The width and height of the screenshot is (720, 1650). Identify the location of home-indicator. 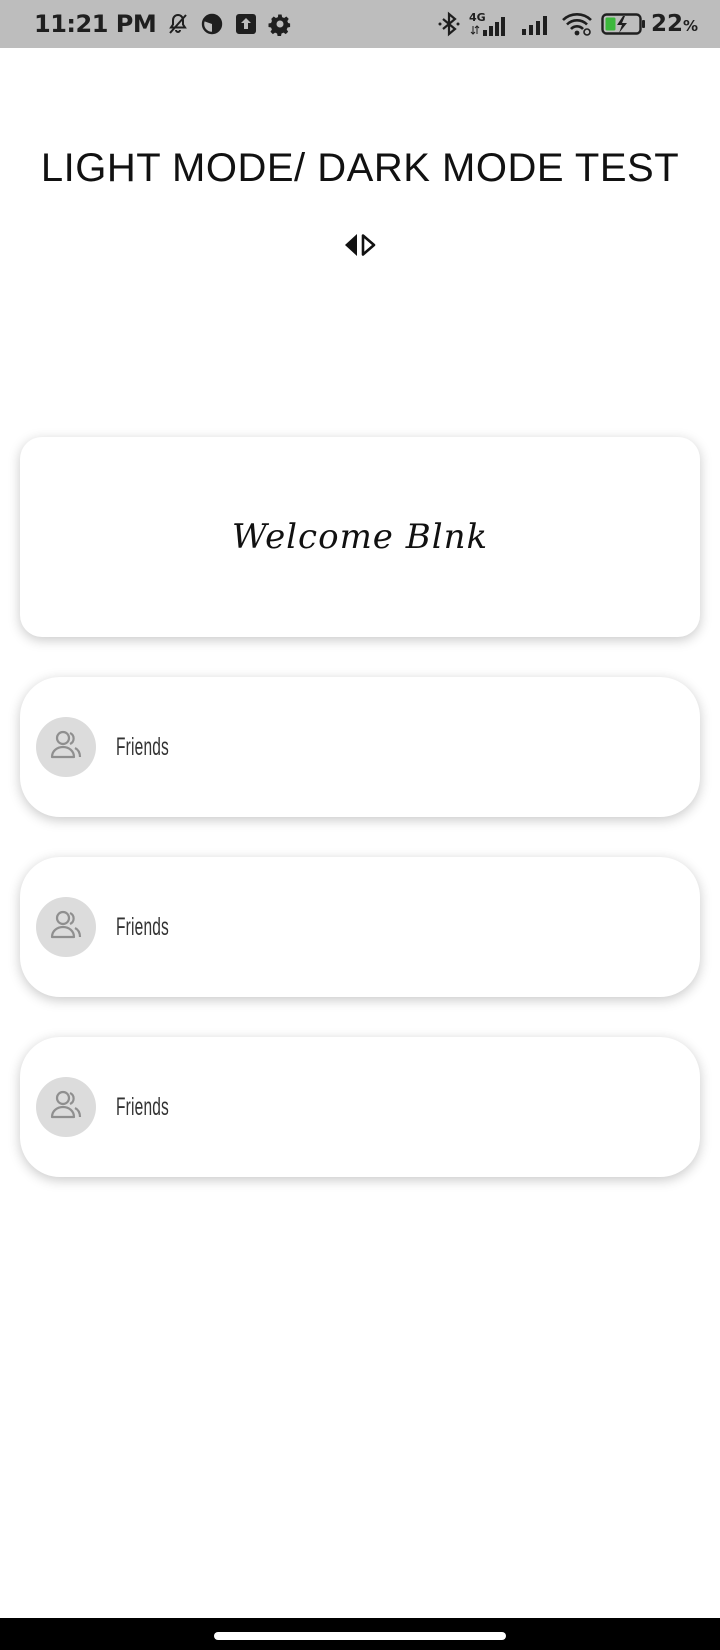
(360, 1636).